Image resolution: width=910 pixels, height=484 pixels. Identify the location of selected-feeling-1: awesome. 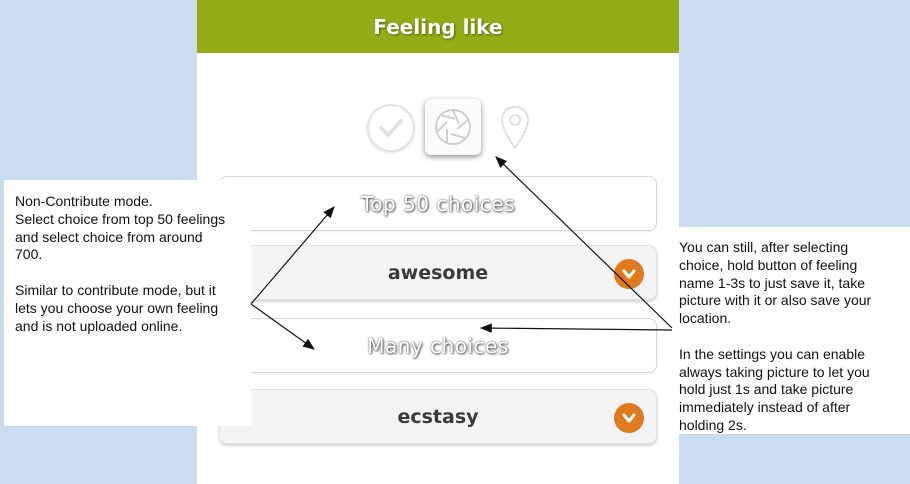
(438, 272).